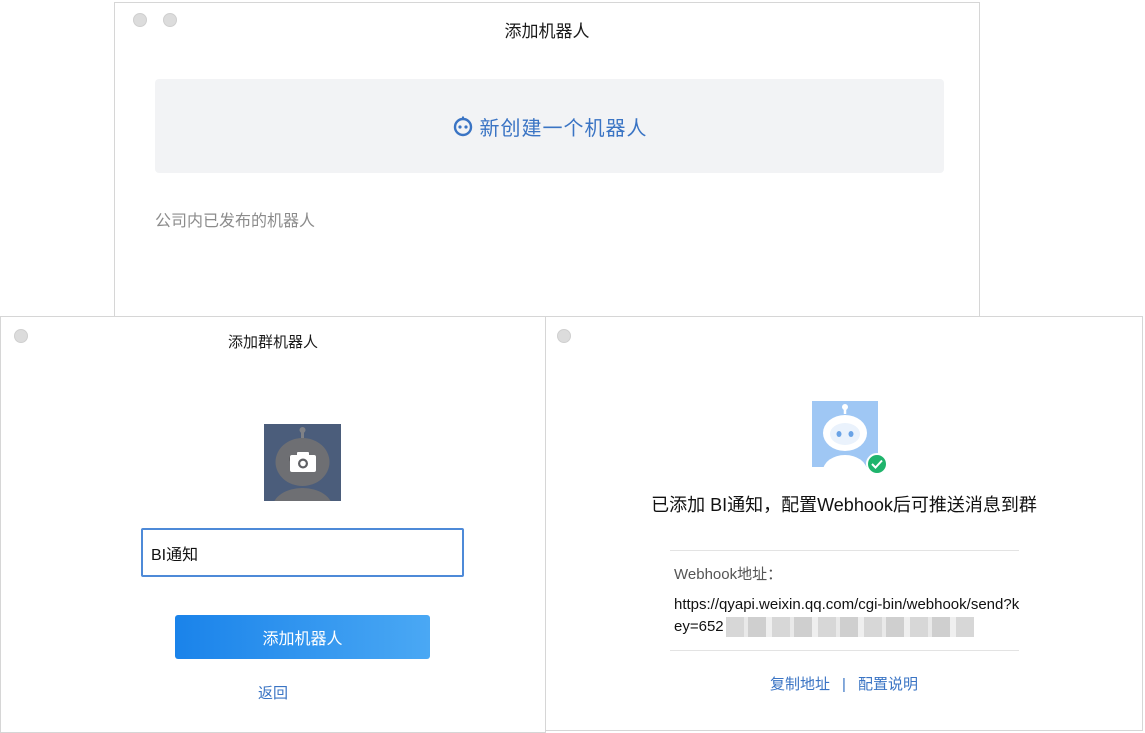 This screenshot has height=733, width=1145. Describe the element at coordinates (844, 550) in the screenshot. I see `divider-top` at that location.